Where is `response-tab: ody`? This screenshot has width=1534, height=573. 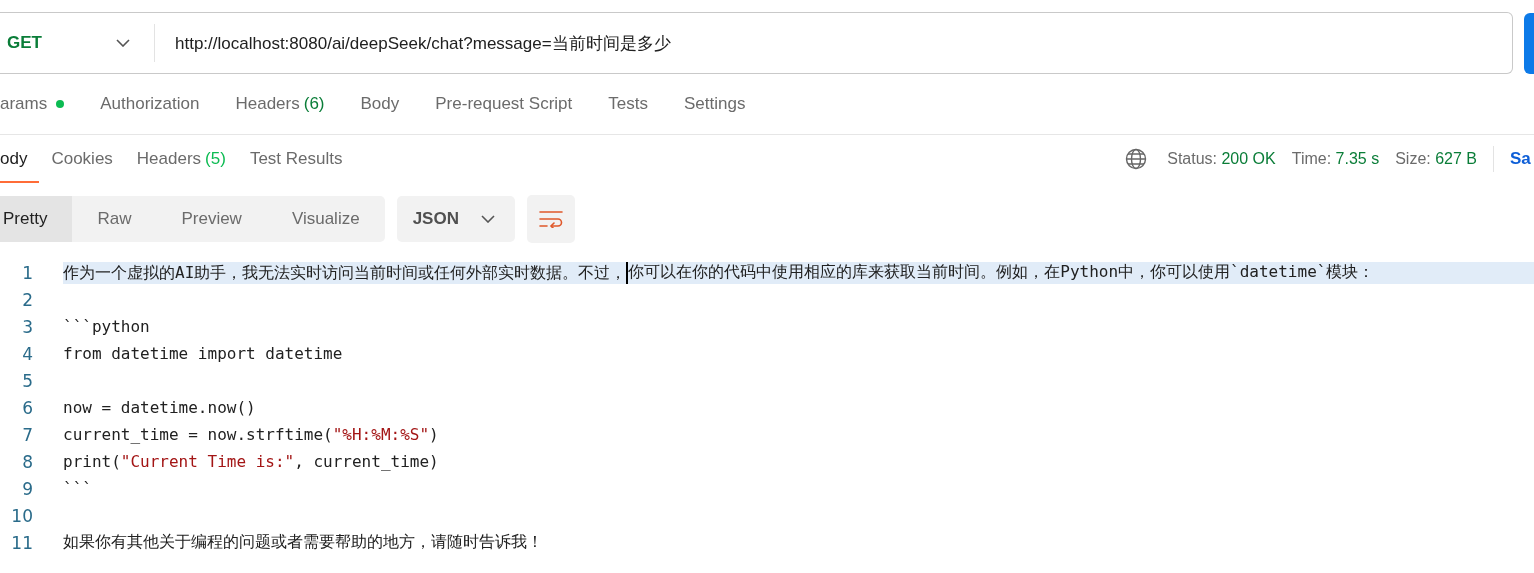
response-tab: ody is located at coordinates (20, 159).